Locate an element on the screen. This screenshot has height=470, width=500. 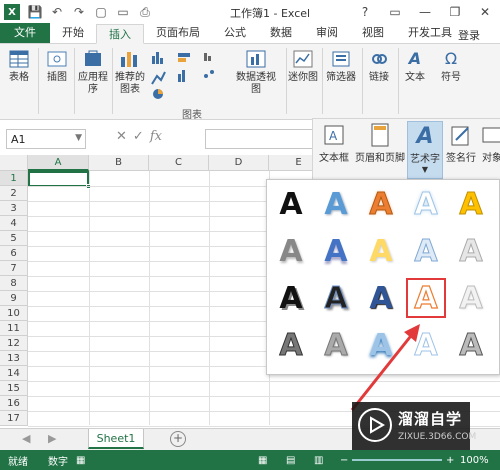
text-button: A 文本 is located at coordinates (415, 66).